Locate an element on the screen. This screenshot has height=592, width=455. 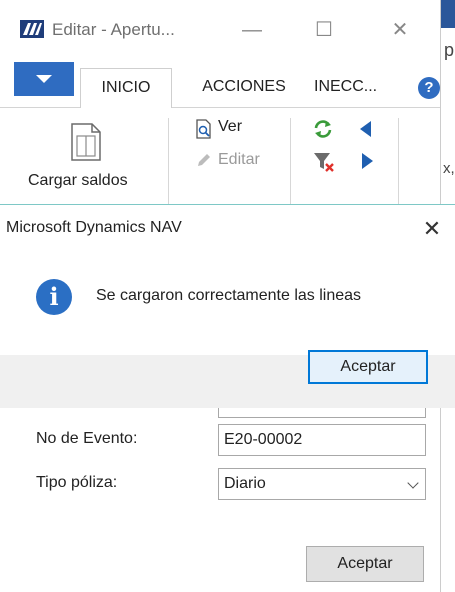
file-menu-caret-icon is located at coordinates (44, 79).